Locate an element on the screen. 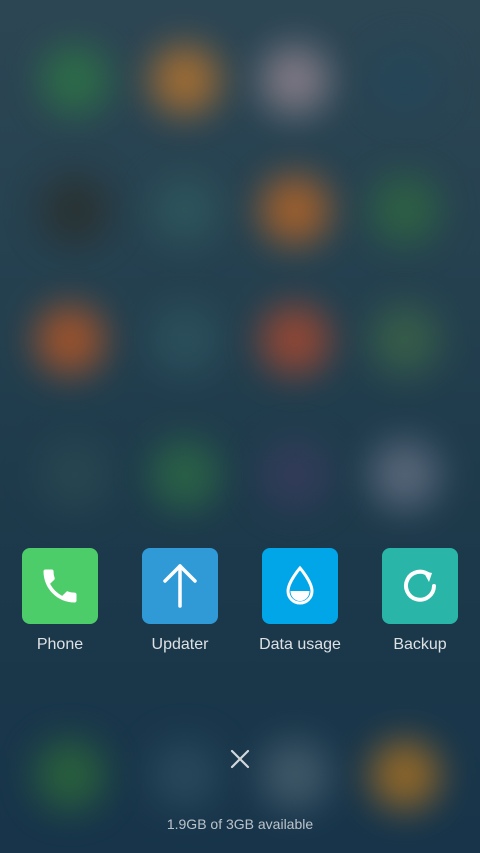 Image resolution: width=480 pixels, height=853 pixels. app-data-usage: Data usage is located at coordinates (300, 601).